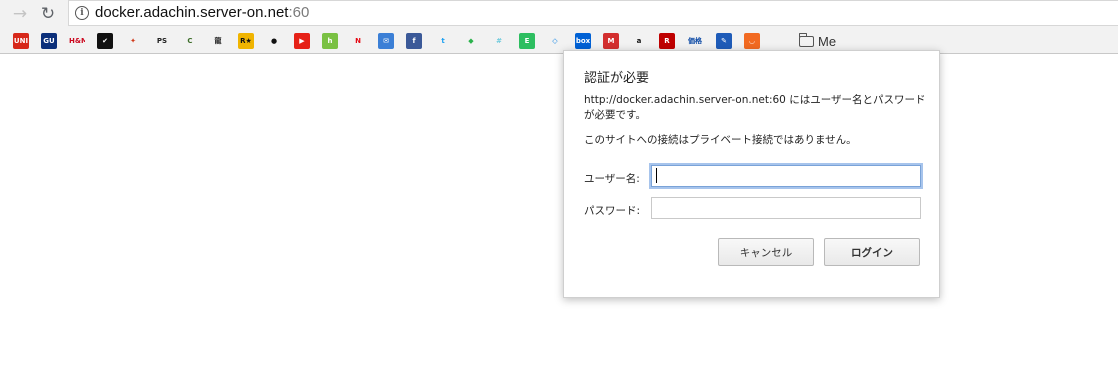  I want to click on login-button: ログイン, so click(872, 252).